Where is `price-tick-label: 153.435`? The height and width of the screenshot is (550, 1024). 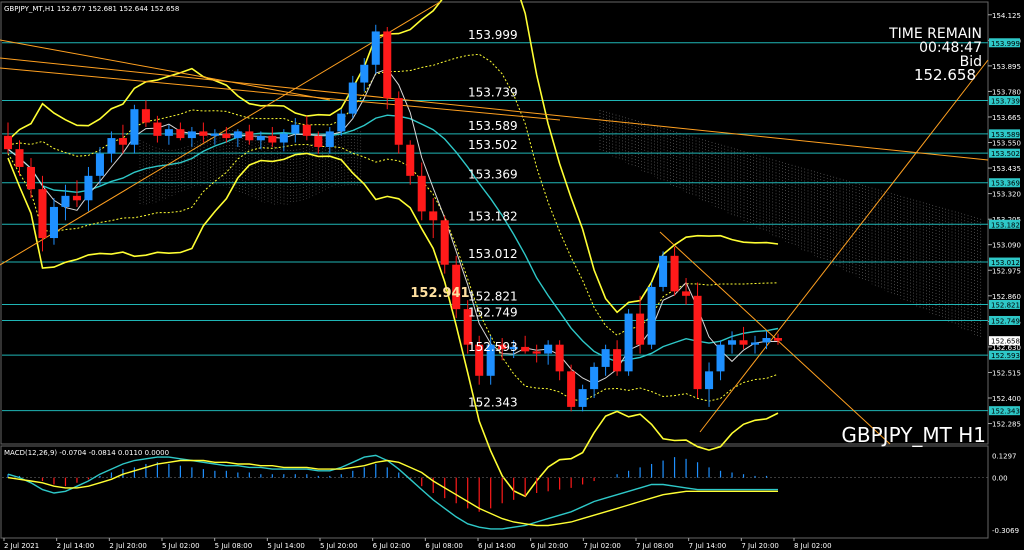 price-tick-label: 153.435 is located at coordinates (1006, 169).